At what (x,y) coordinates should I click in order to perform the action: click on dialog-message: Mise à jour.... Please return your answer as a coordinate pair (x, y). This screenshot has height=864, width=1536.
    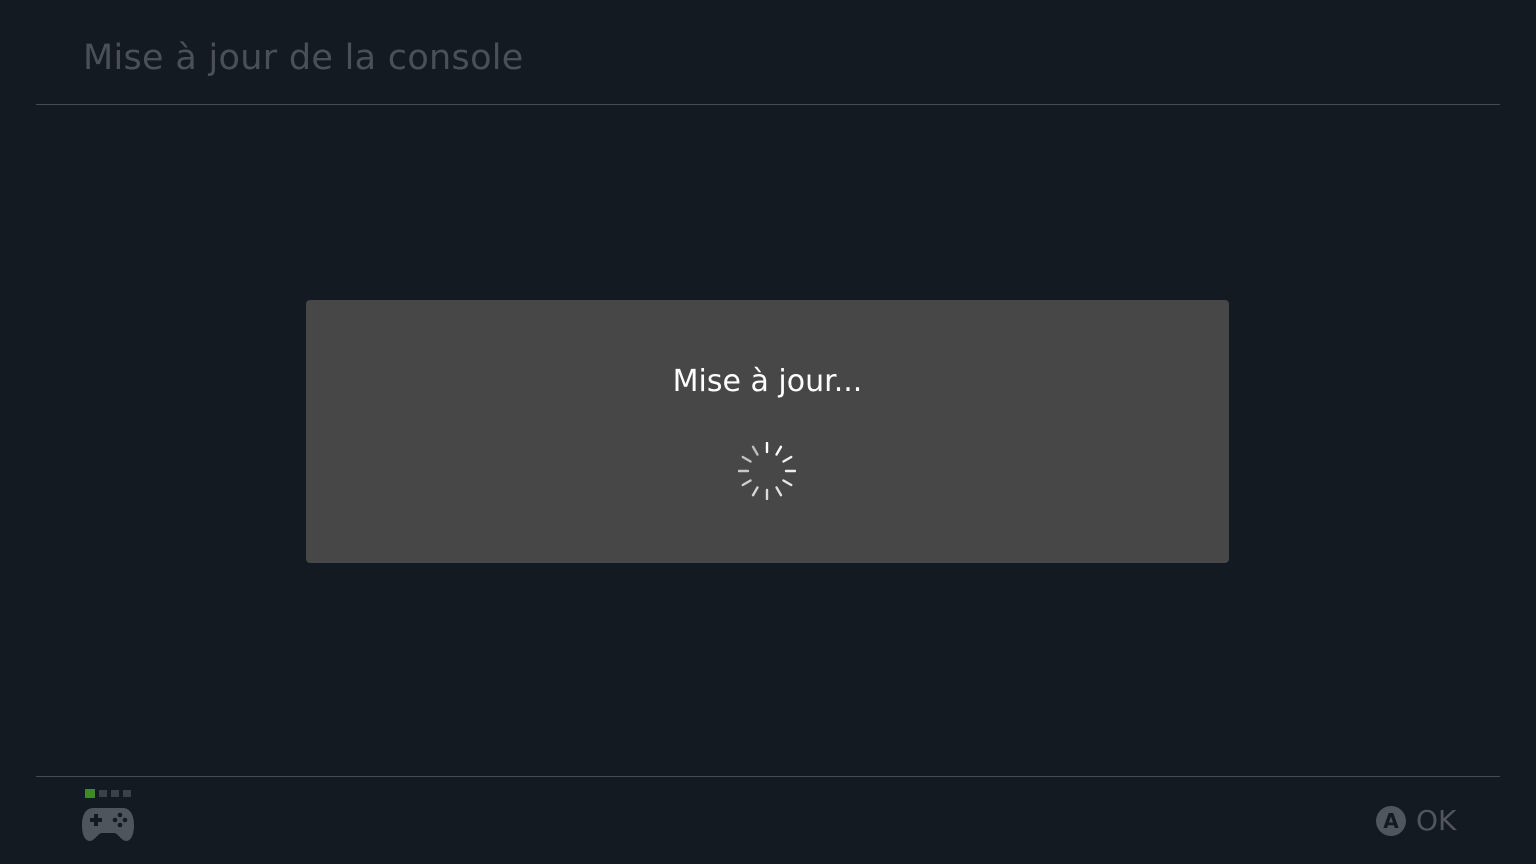
    Looking at the image, I should click on (767, 381).